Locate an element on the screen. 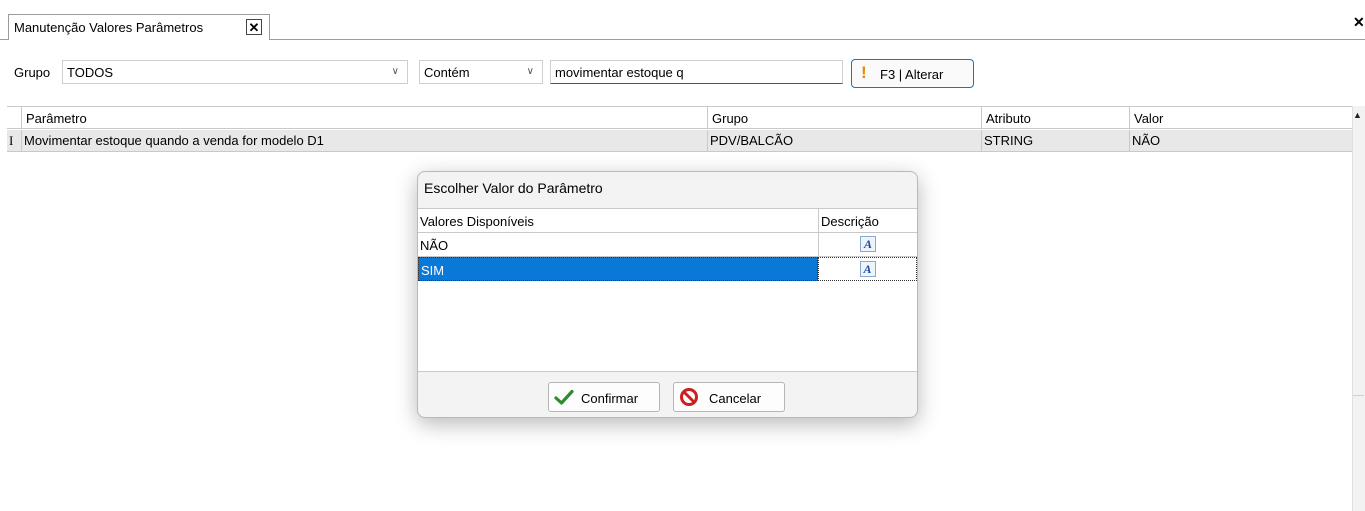 This screenshot has height=511, width=1365. dialog-title: Escolher Valor do Parâmetro is located at coordinates (513, 188).